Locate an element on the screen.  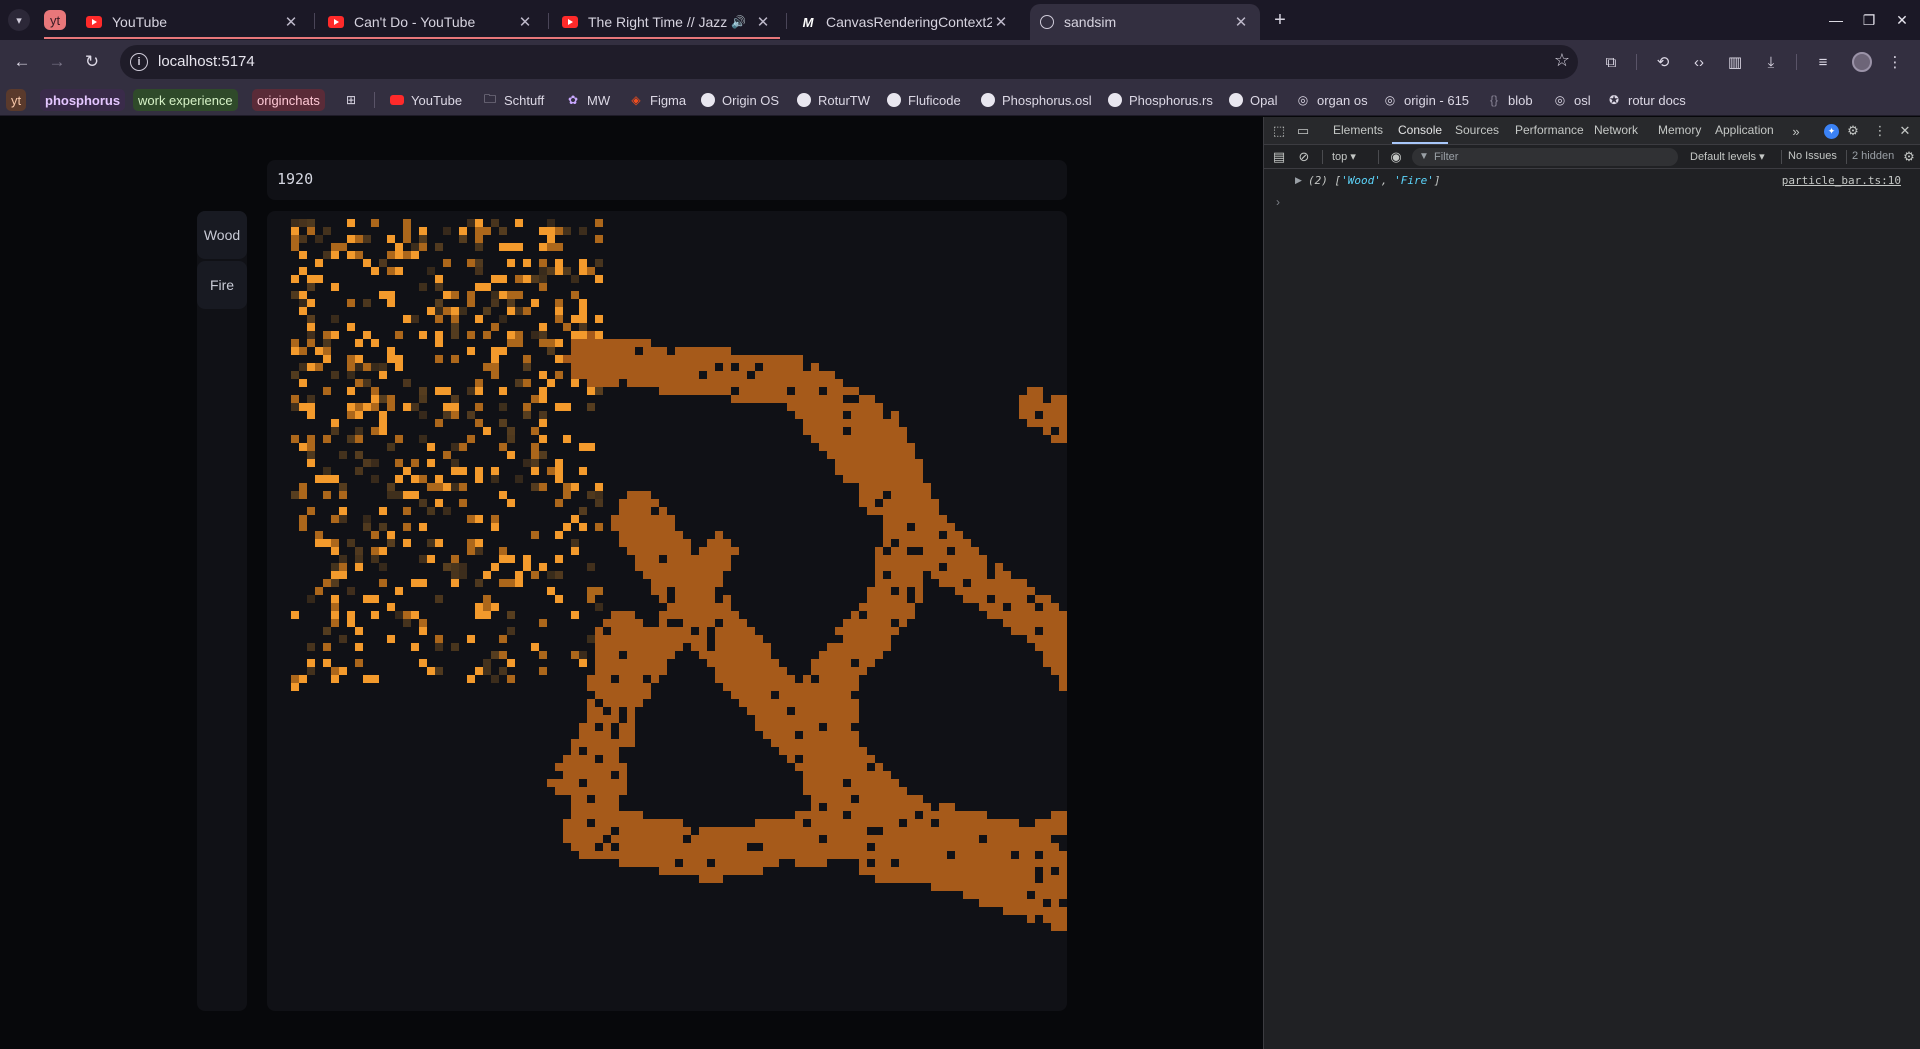
console-filter-input: ▼ Filter is located at coordinates (1545, 157).